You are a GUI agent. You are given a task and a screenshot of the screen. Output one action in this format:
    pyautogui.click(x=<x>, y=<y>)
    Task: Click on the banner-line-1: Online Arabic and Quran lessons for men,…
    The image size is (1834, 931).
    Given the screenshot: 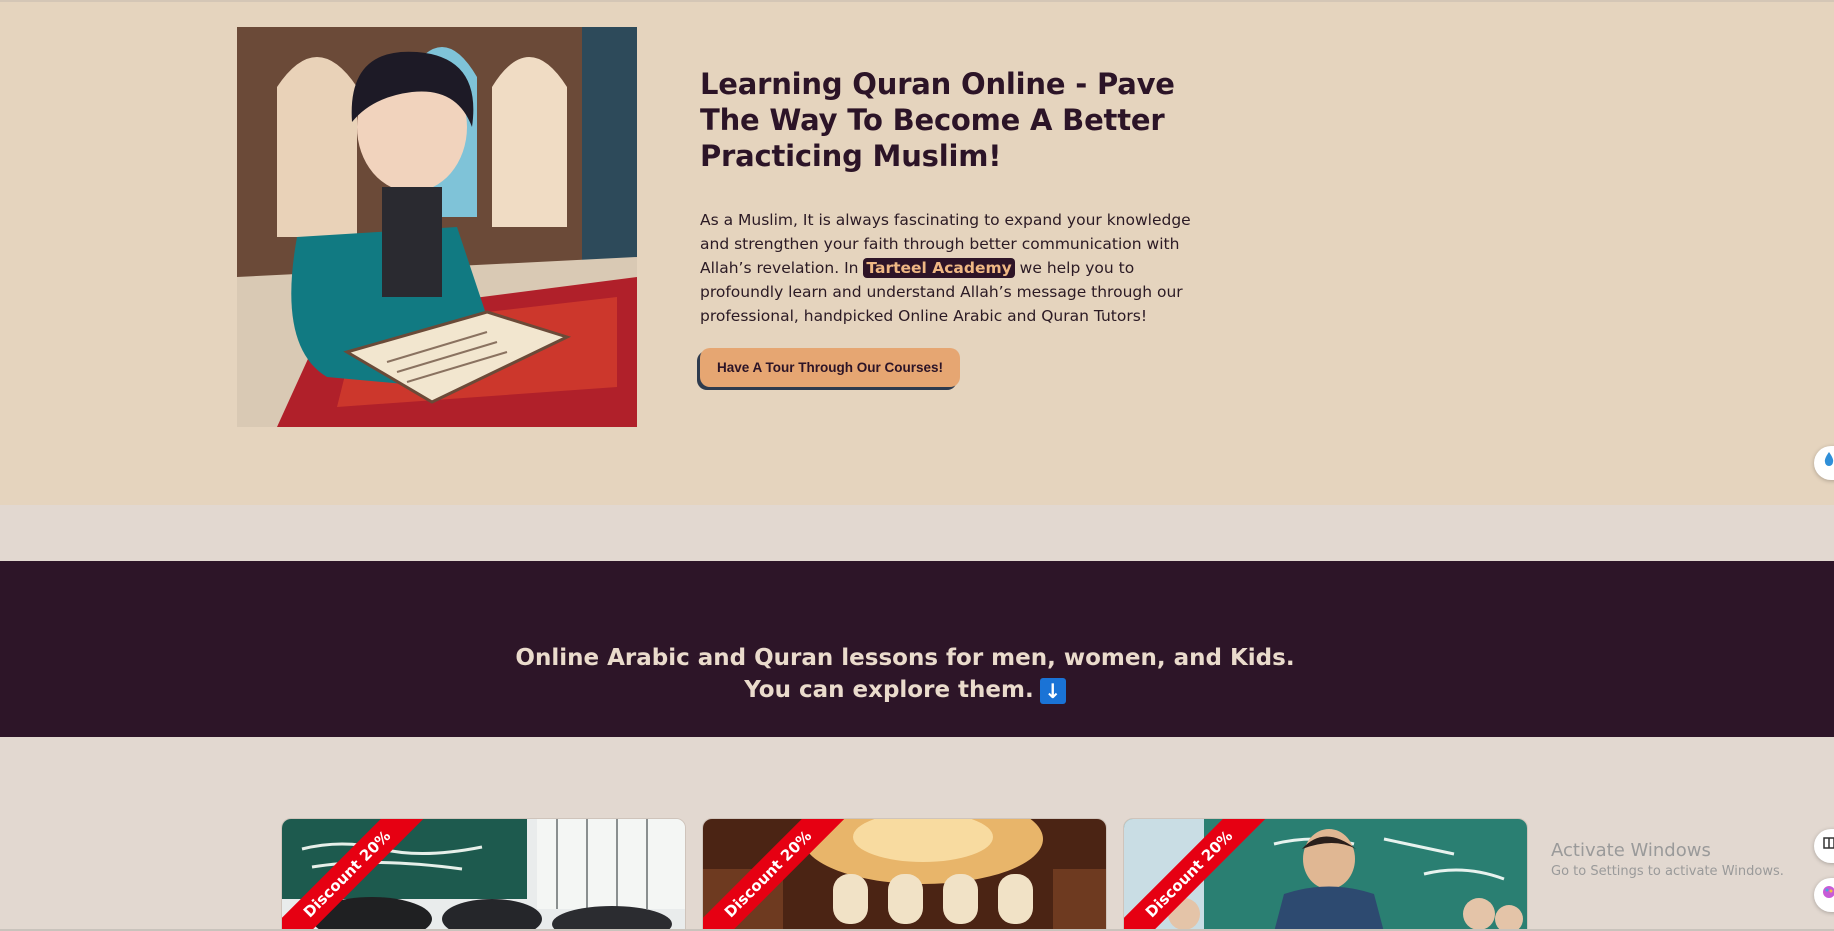 What is the action you would take?
    pyautogui.click(x=905, y=658)
    